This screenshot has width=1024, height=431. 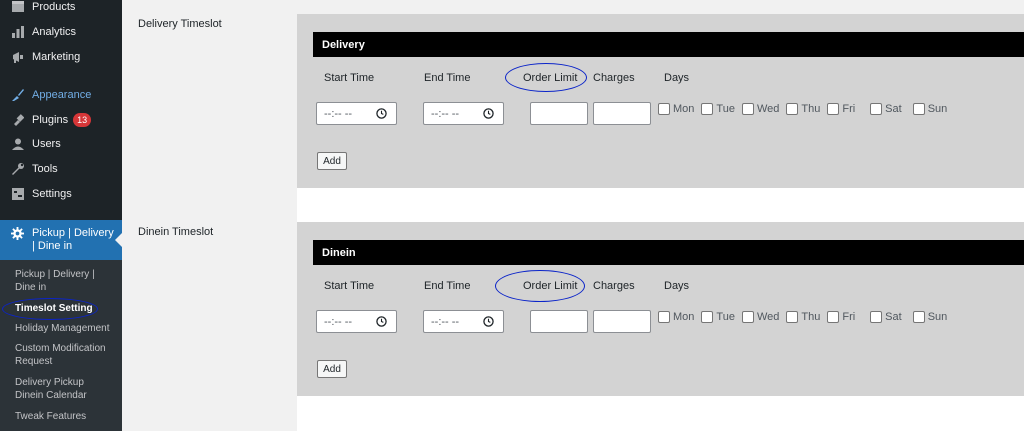 I want to click on marketing-icon, so click(x=18, y=57).